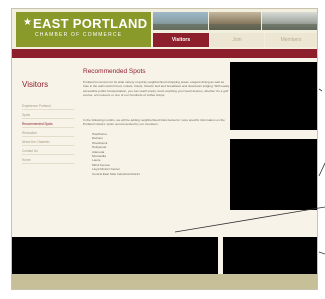  I want to click on sidebar-item-experience-portland: Experience Portland, so click(48, 107).